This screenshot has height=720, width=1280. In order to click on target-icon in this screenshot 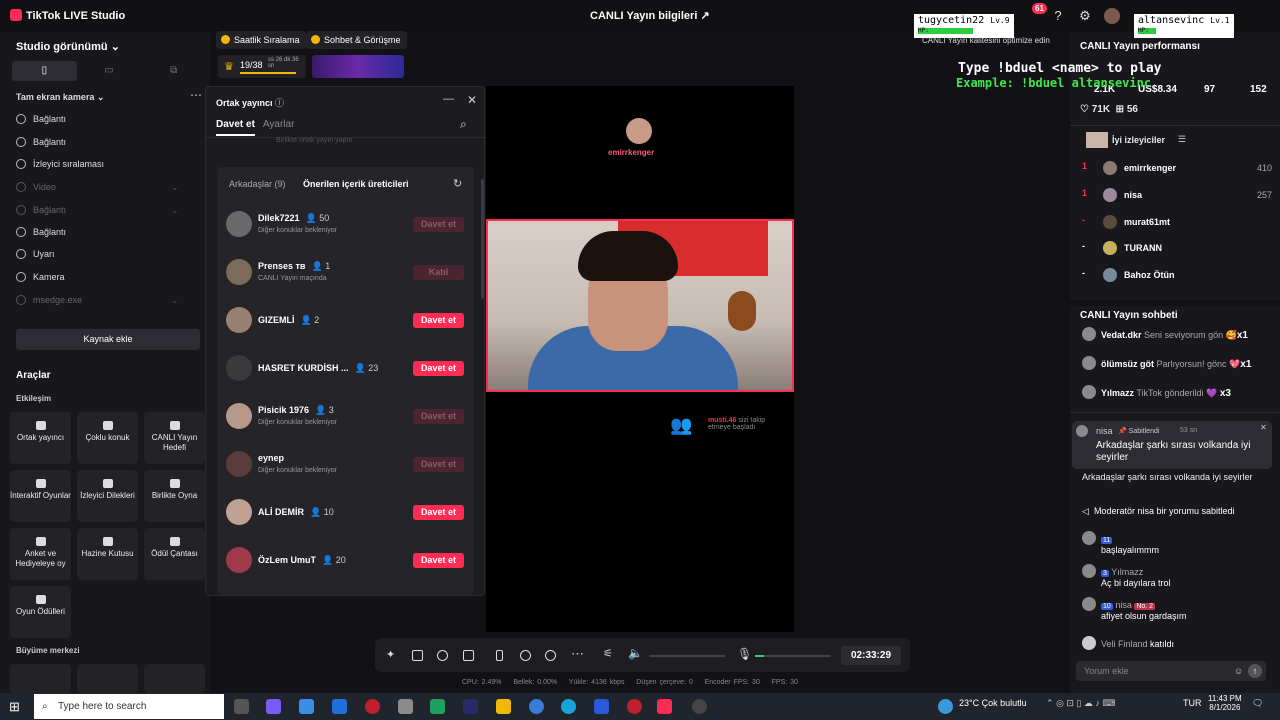, I will do `click(550, 655)`.